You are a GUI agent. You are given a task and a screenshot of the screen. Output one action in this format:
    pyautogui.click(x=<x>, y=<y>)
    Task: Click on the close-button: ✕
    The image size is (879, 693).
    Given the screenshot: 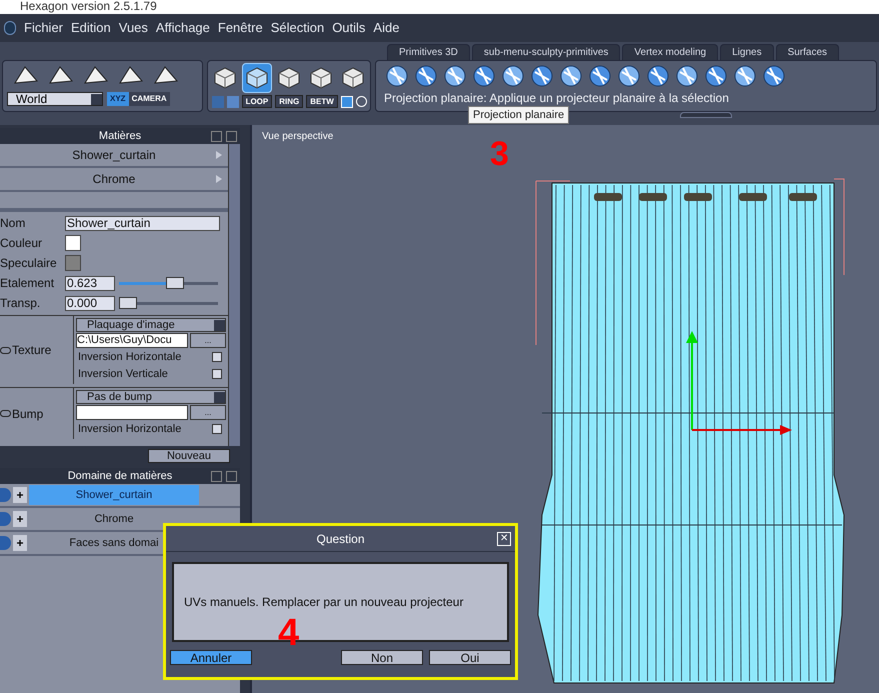 What is the action you would take?
    pyautogui.click(x=504, y=539)
    